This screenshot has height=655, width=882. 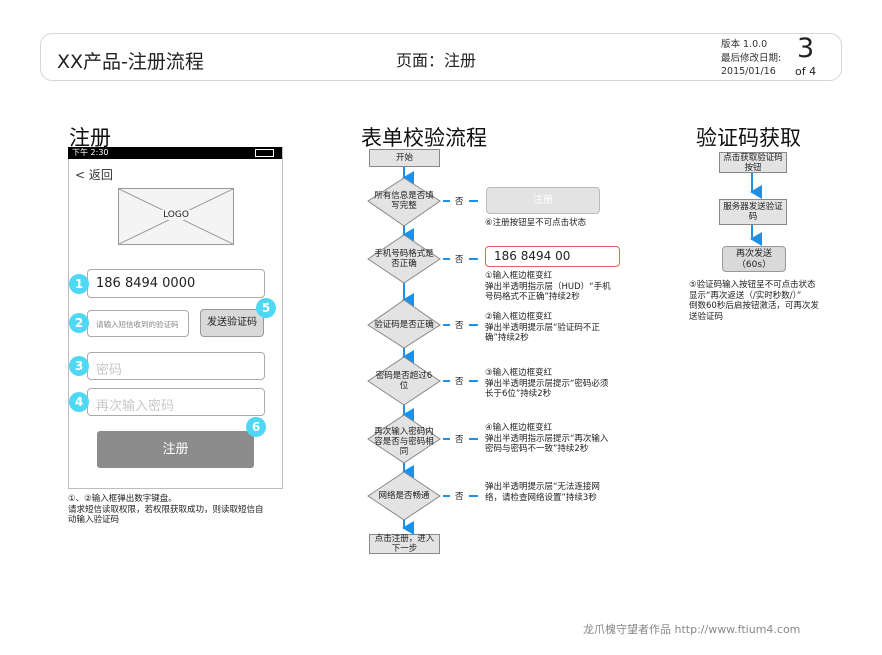 I want to click on flow-note-2: ①输入框边框变红 弹出半透明指示层（HUD）“手机 号码格式不正确”持续2秒, so click(x=548, y=287).